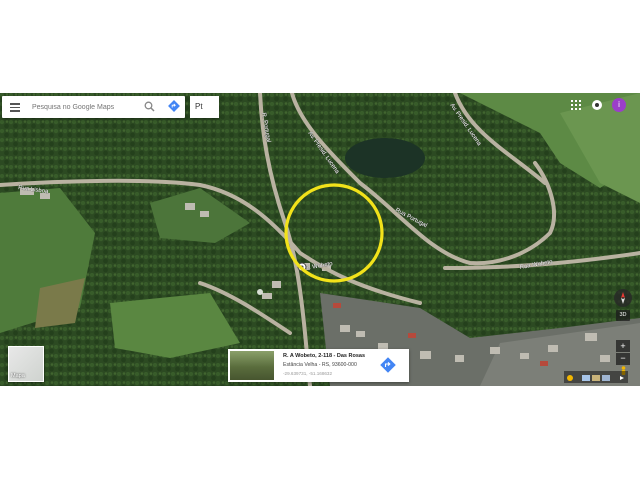  What do you see at coordinates (260, 292) in the screenshot?
I see `poi-marker-icon` at bounding box center [260, 292].